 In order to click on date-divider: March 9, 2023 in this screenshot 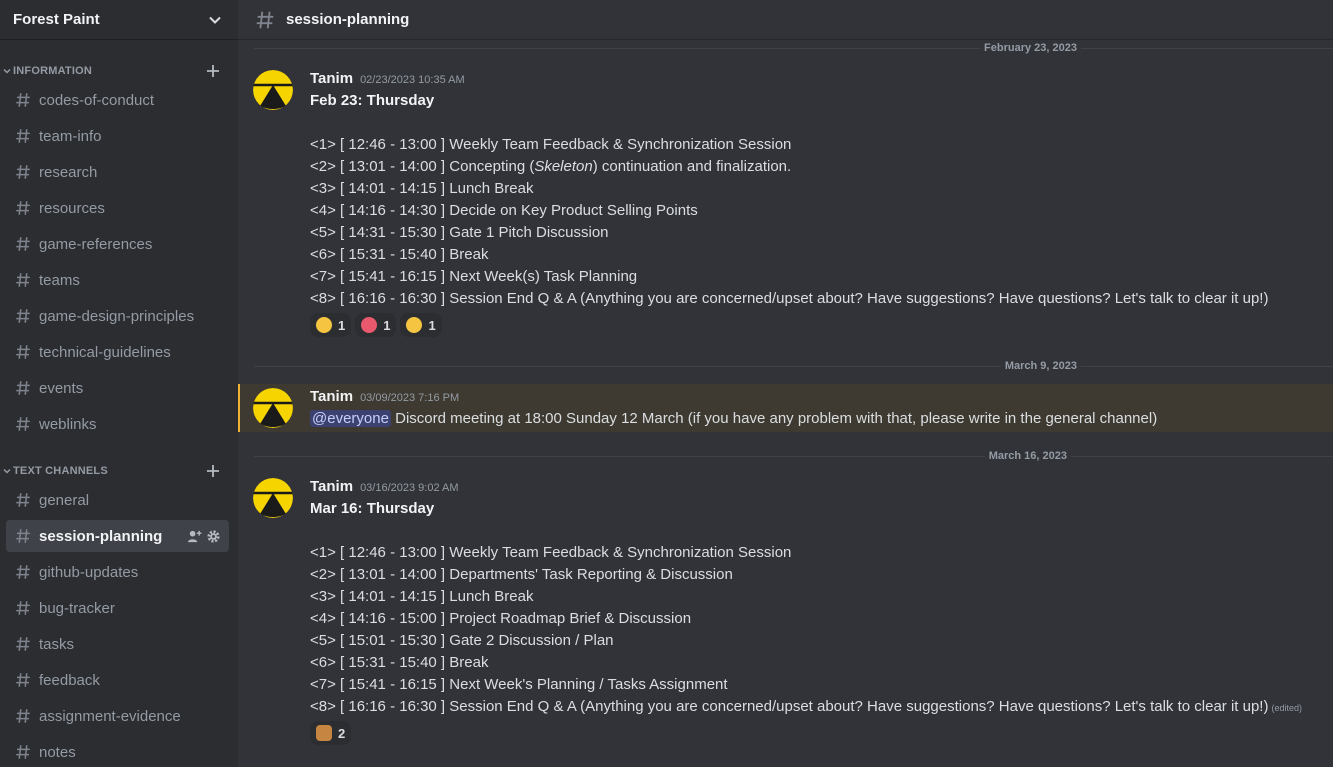, I will do `click(793, 366)`.